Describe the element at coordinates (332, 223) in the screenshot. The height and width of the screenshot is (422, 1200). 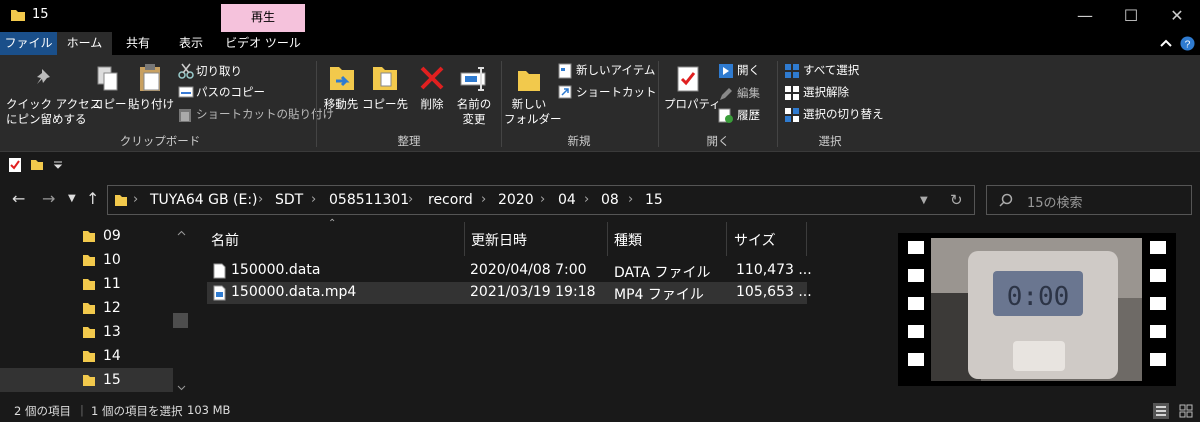
I see `sort-ascending-icon: ⌃` at that location.